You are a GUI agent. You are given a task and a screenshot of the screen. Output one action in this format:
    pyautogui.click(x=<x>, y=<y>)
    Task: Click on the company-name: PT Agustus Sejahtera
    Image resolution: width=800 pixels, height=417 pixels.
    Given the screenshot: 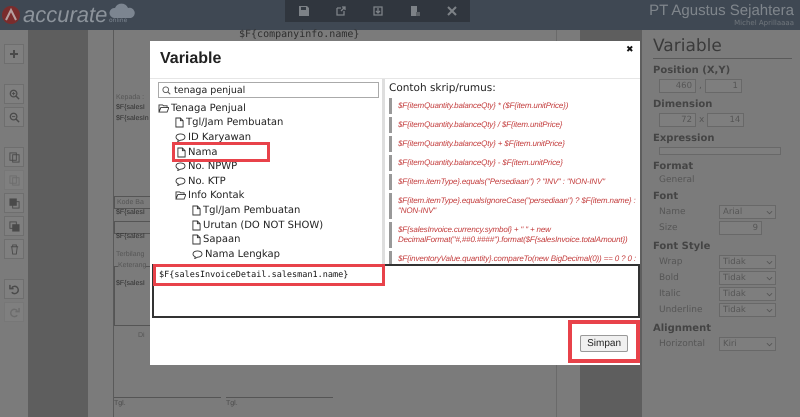 What is the action you would take?
    pyautogui.click(x=721, y=10)
    